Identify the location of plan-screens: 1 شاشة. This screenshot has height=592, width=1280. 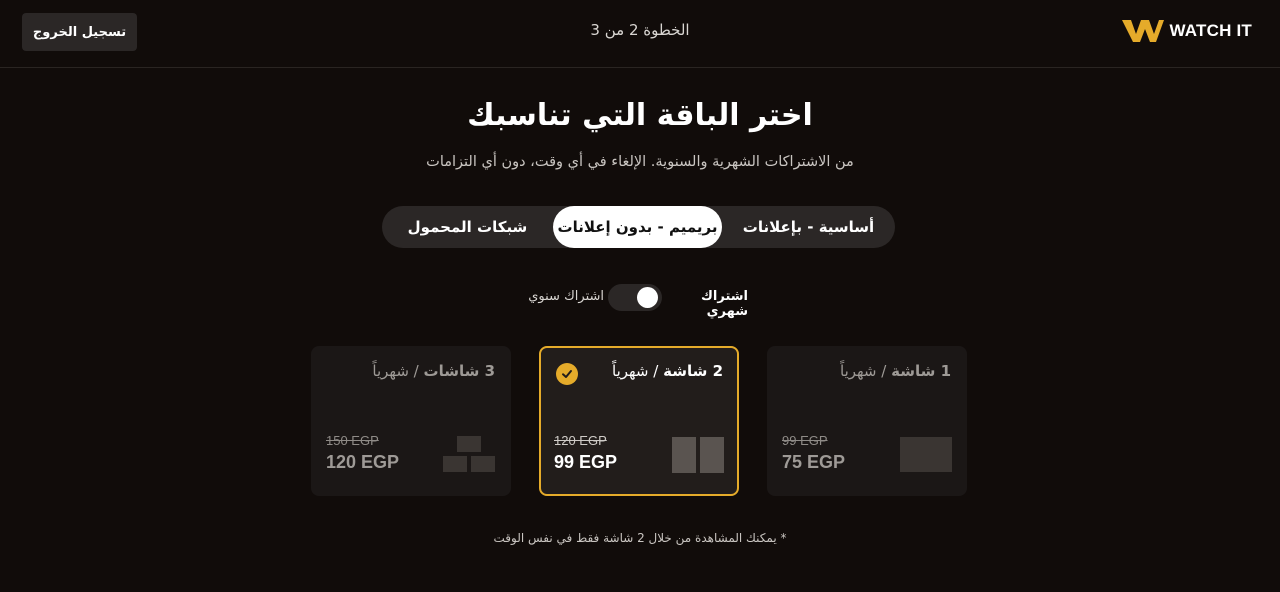
(921, 371).